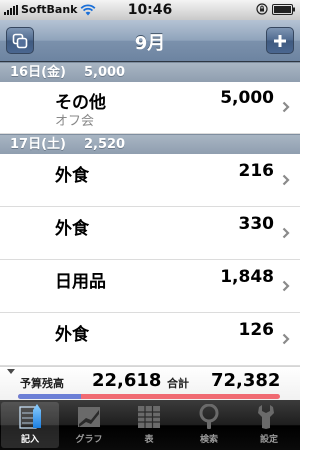 The height and width of the screenshot is (450, 320). I want to click on month-title: 9月, so click(150, 43).